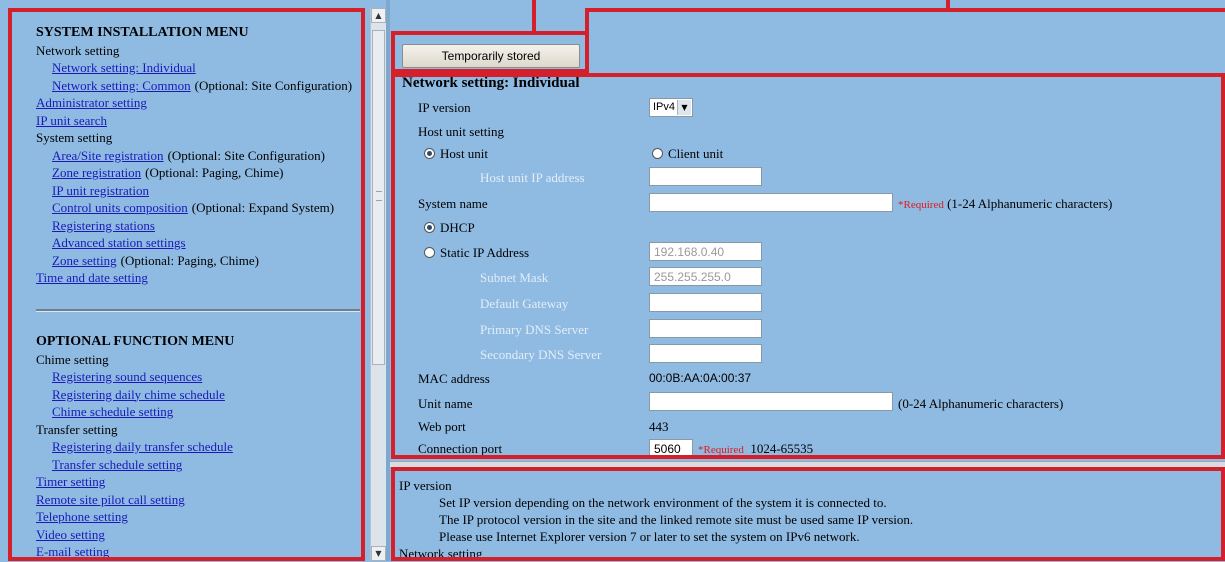  Describe the element at coordinates (103, 225) in the screenshot. I see `menu-link: Registering stations` at that location.